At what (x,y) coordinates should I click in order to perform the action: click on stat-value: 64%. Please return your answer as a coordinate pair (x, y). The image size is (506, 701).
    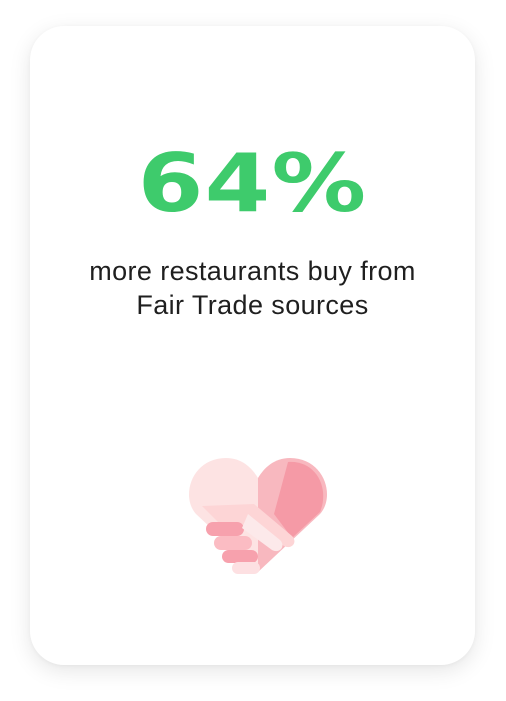
    Looking at the image, I should click on (252, 183).